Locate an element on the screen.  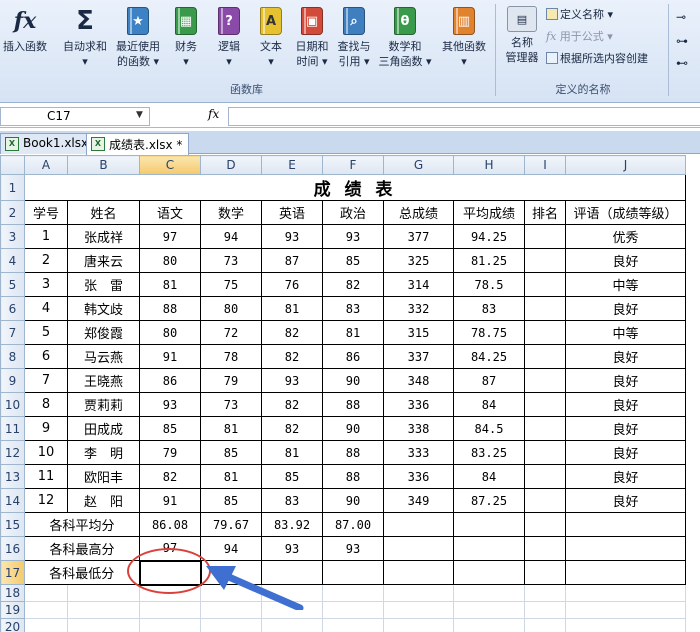
max-cell: 93 is located at coordinates (292, 548).